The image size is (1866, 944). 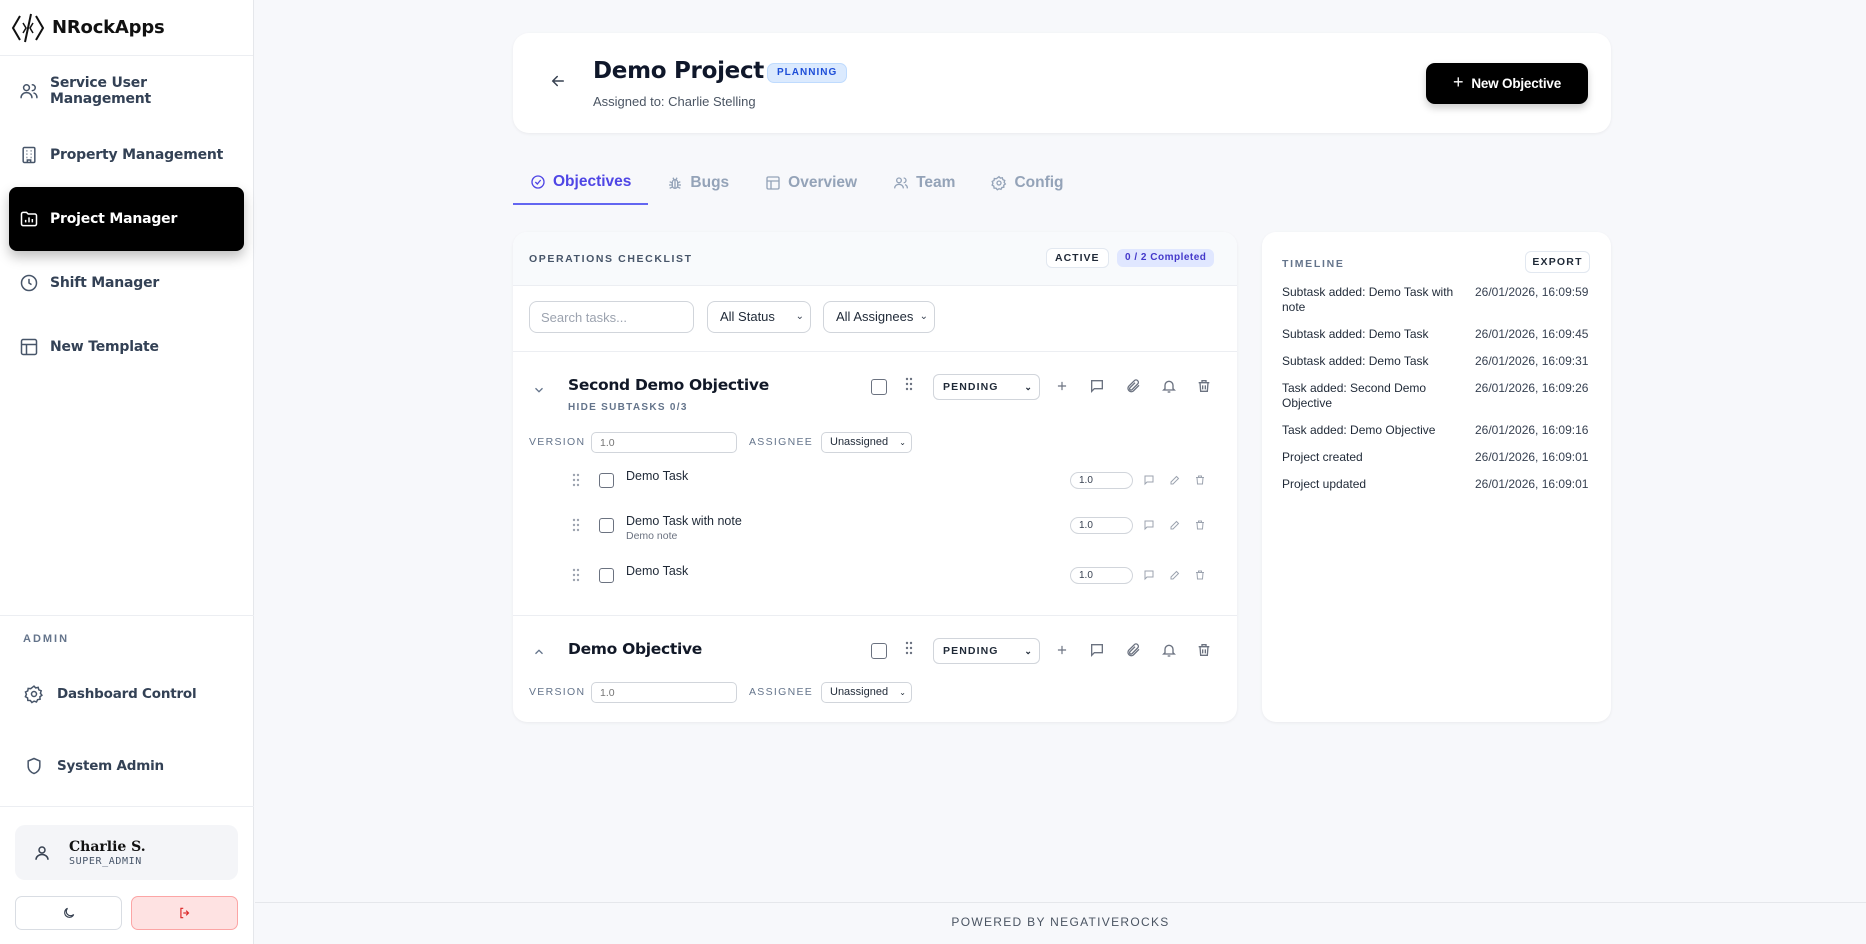 What do you see at coordinates (611, 317) in the screenshot?
I see `search-input` at bounding box center [611, 317].